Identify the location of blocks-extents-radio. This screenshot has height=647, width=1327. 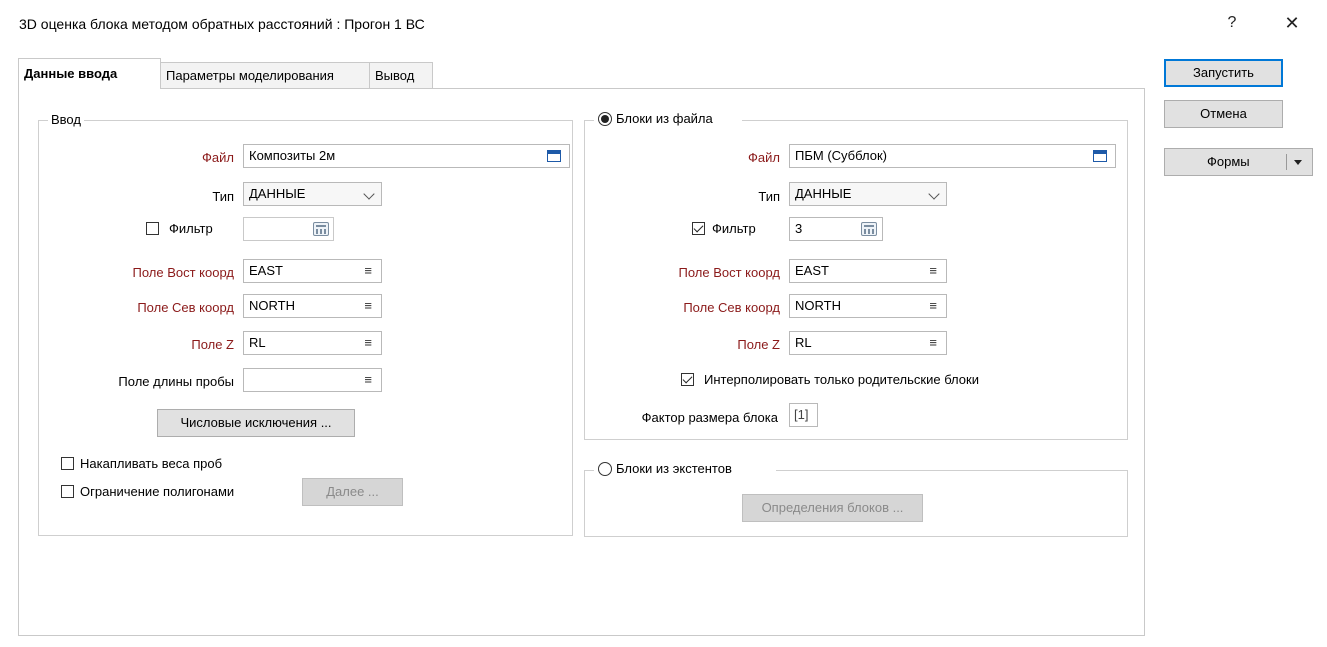
(605, 469).